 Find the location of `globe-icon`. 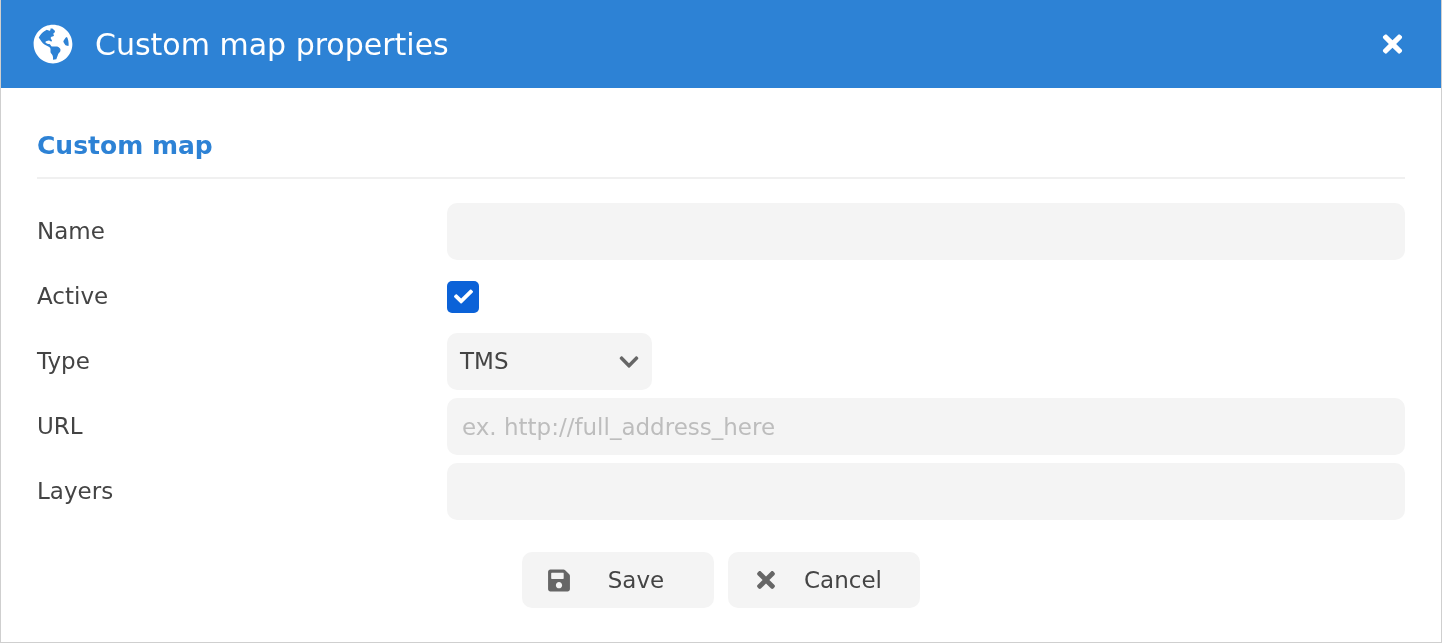

globe-icon is located at coordinates (53, 44).